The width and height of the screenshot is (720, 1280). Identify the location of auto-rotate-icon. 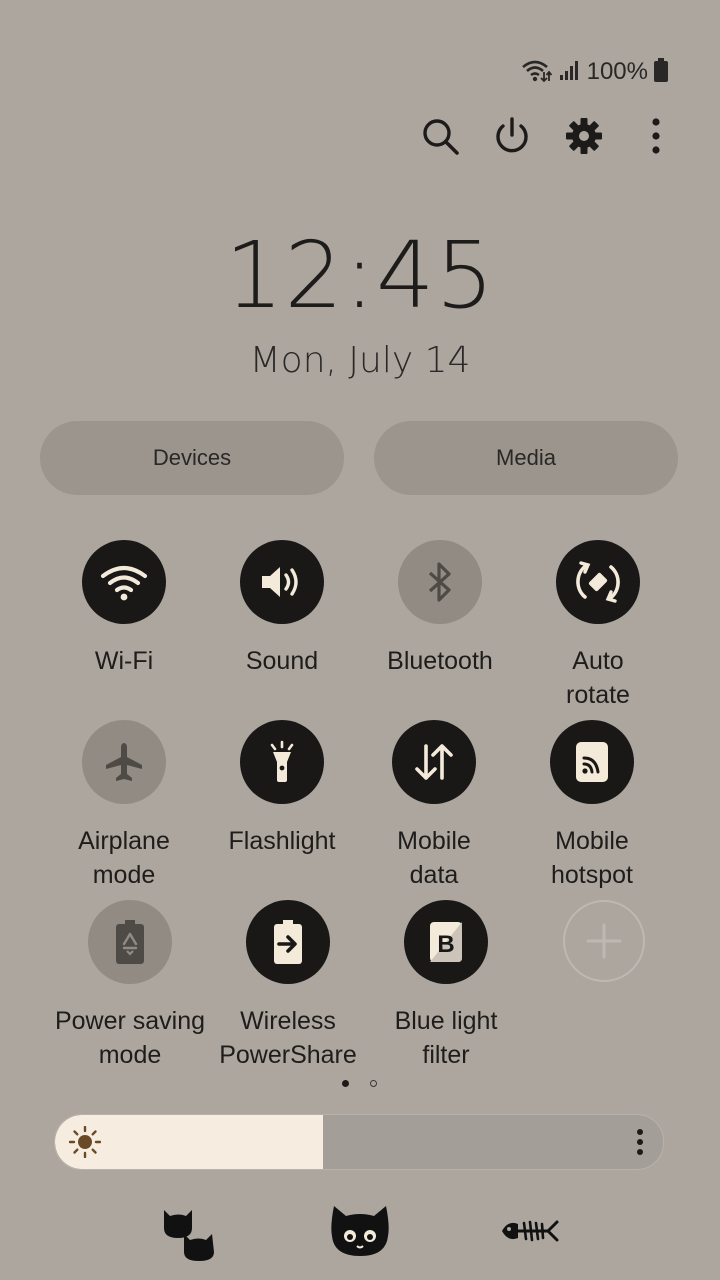
(598, 582).